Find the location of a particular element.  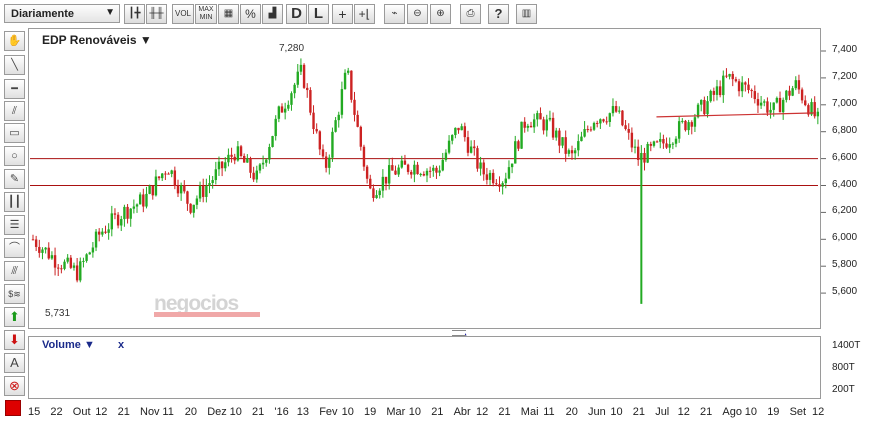

fan-lines-icon: ⫻ is located at coordinates (14, 271).